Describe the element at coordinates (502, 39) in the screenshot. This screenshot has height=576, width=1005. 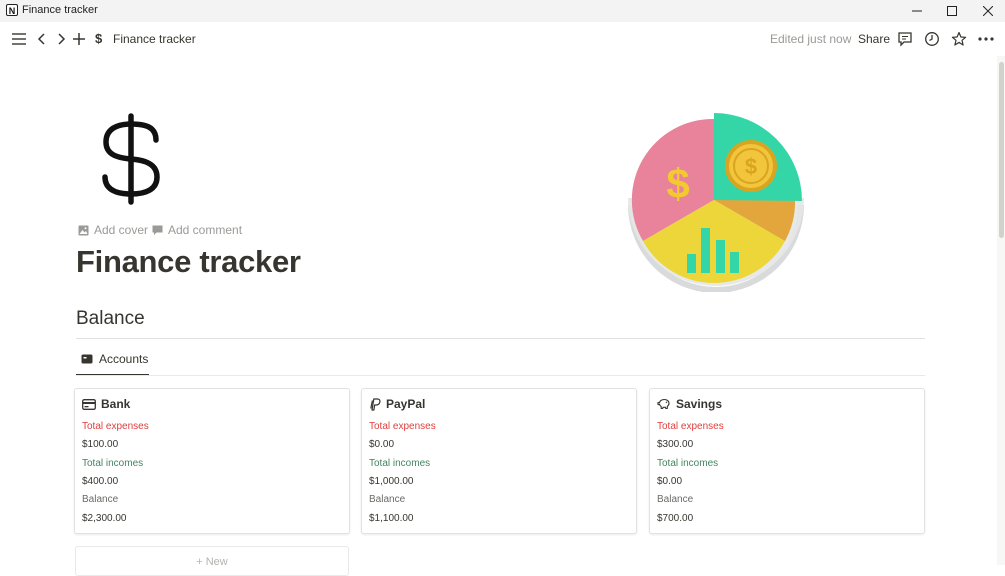
I see `page-toolbar: $ Finance tracker Edited just now Share` at that location.